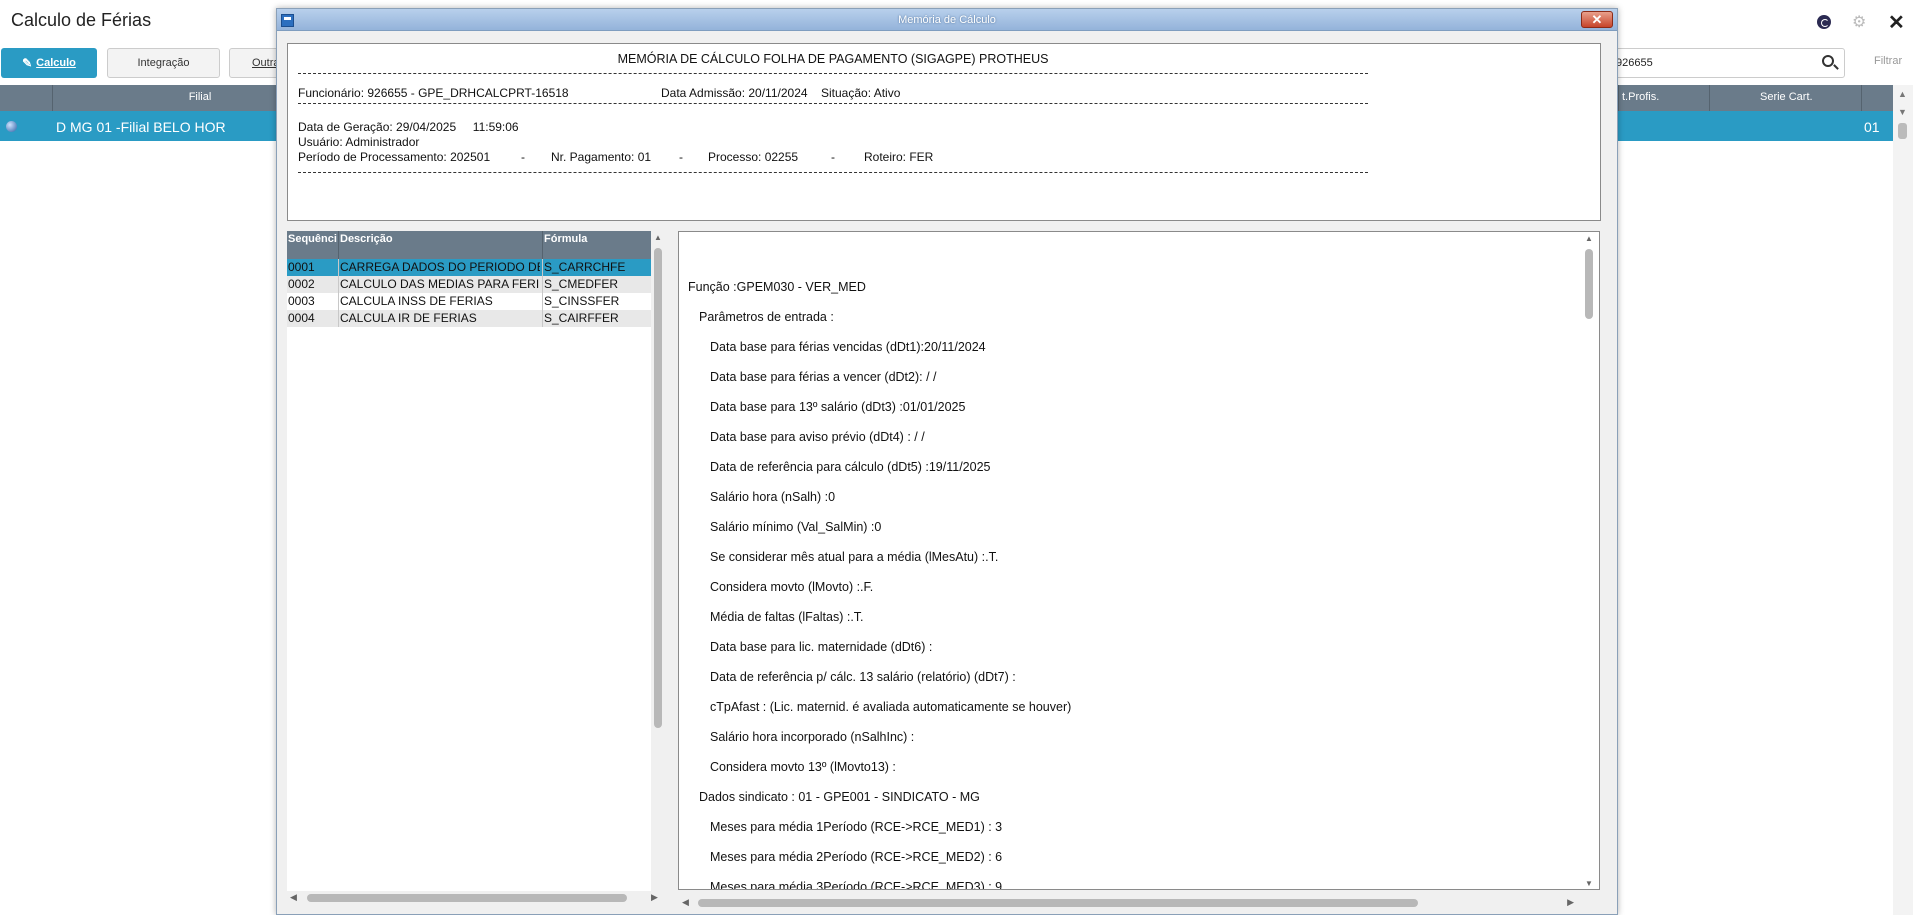 Image resolution: width=1913 pixels, height=915 pixels. What do you see at coordinates (141, 127) in the screenshot?
I see `row-filial: D MG 01 -Filial BELO HOR` at bounding box center [141, 127].